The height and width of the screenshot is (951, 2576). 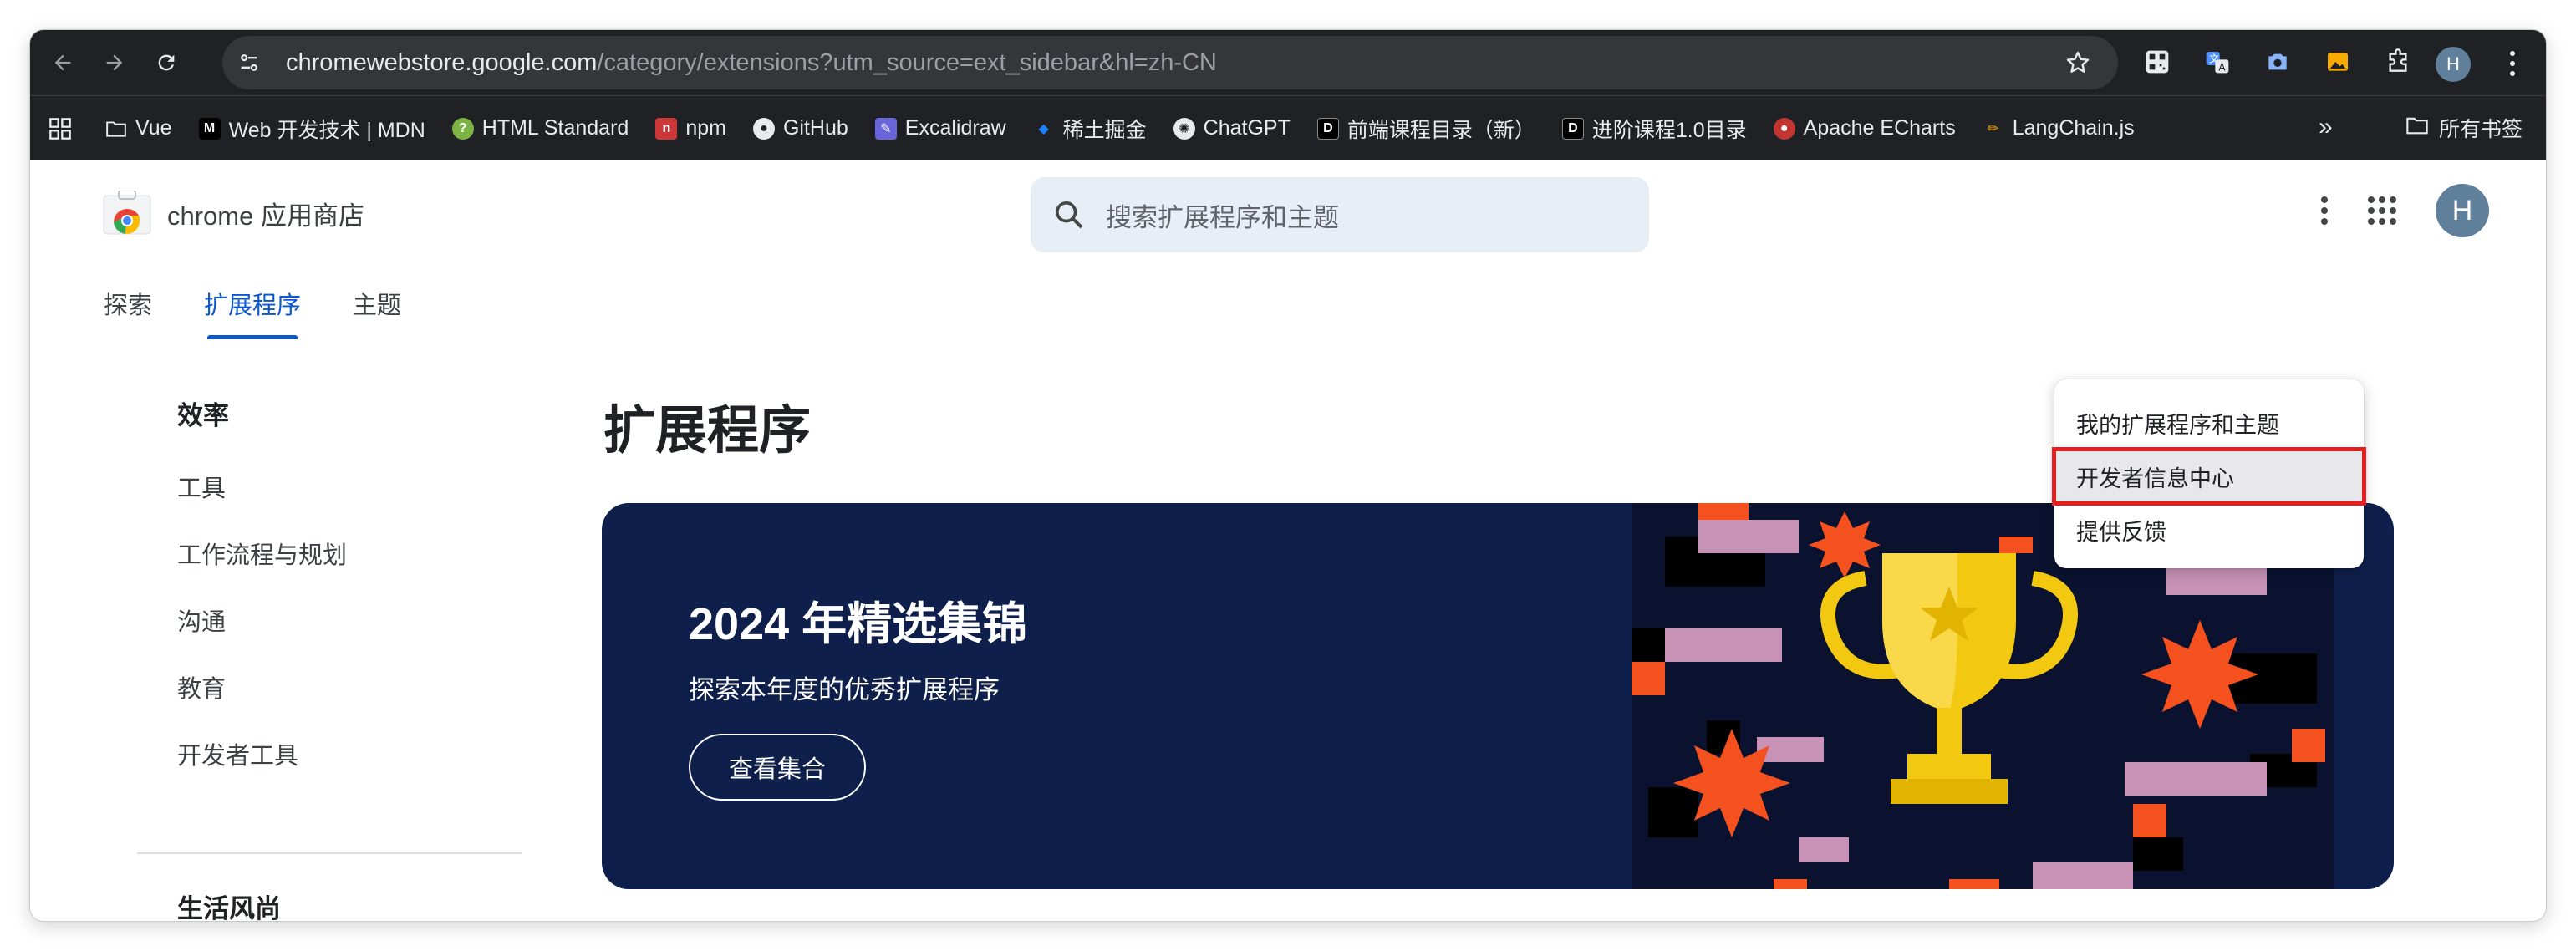 I want to click on more-options-menu: 我的扩展程序和主题 开发者信息中心 提供反馈, so click(x=2209, y=474).